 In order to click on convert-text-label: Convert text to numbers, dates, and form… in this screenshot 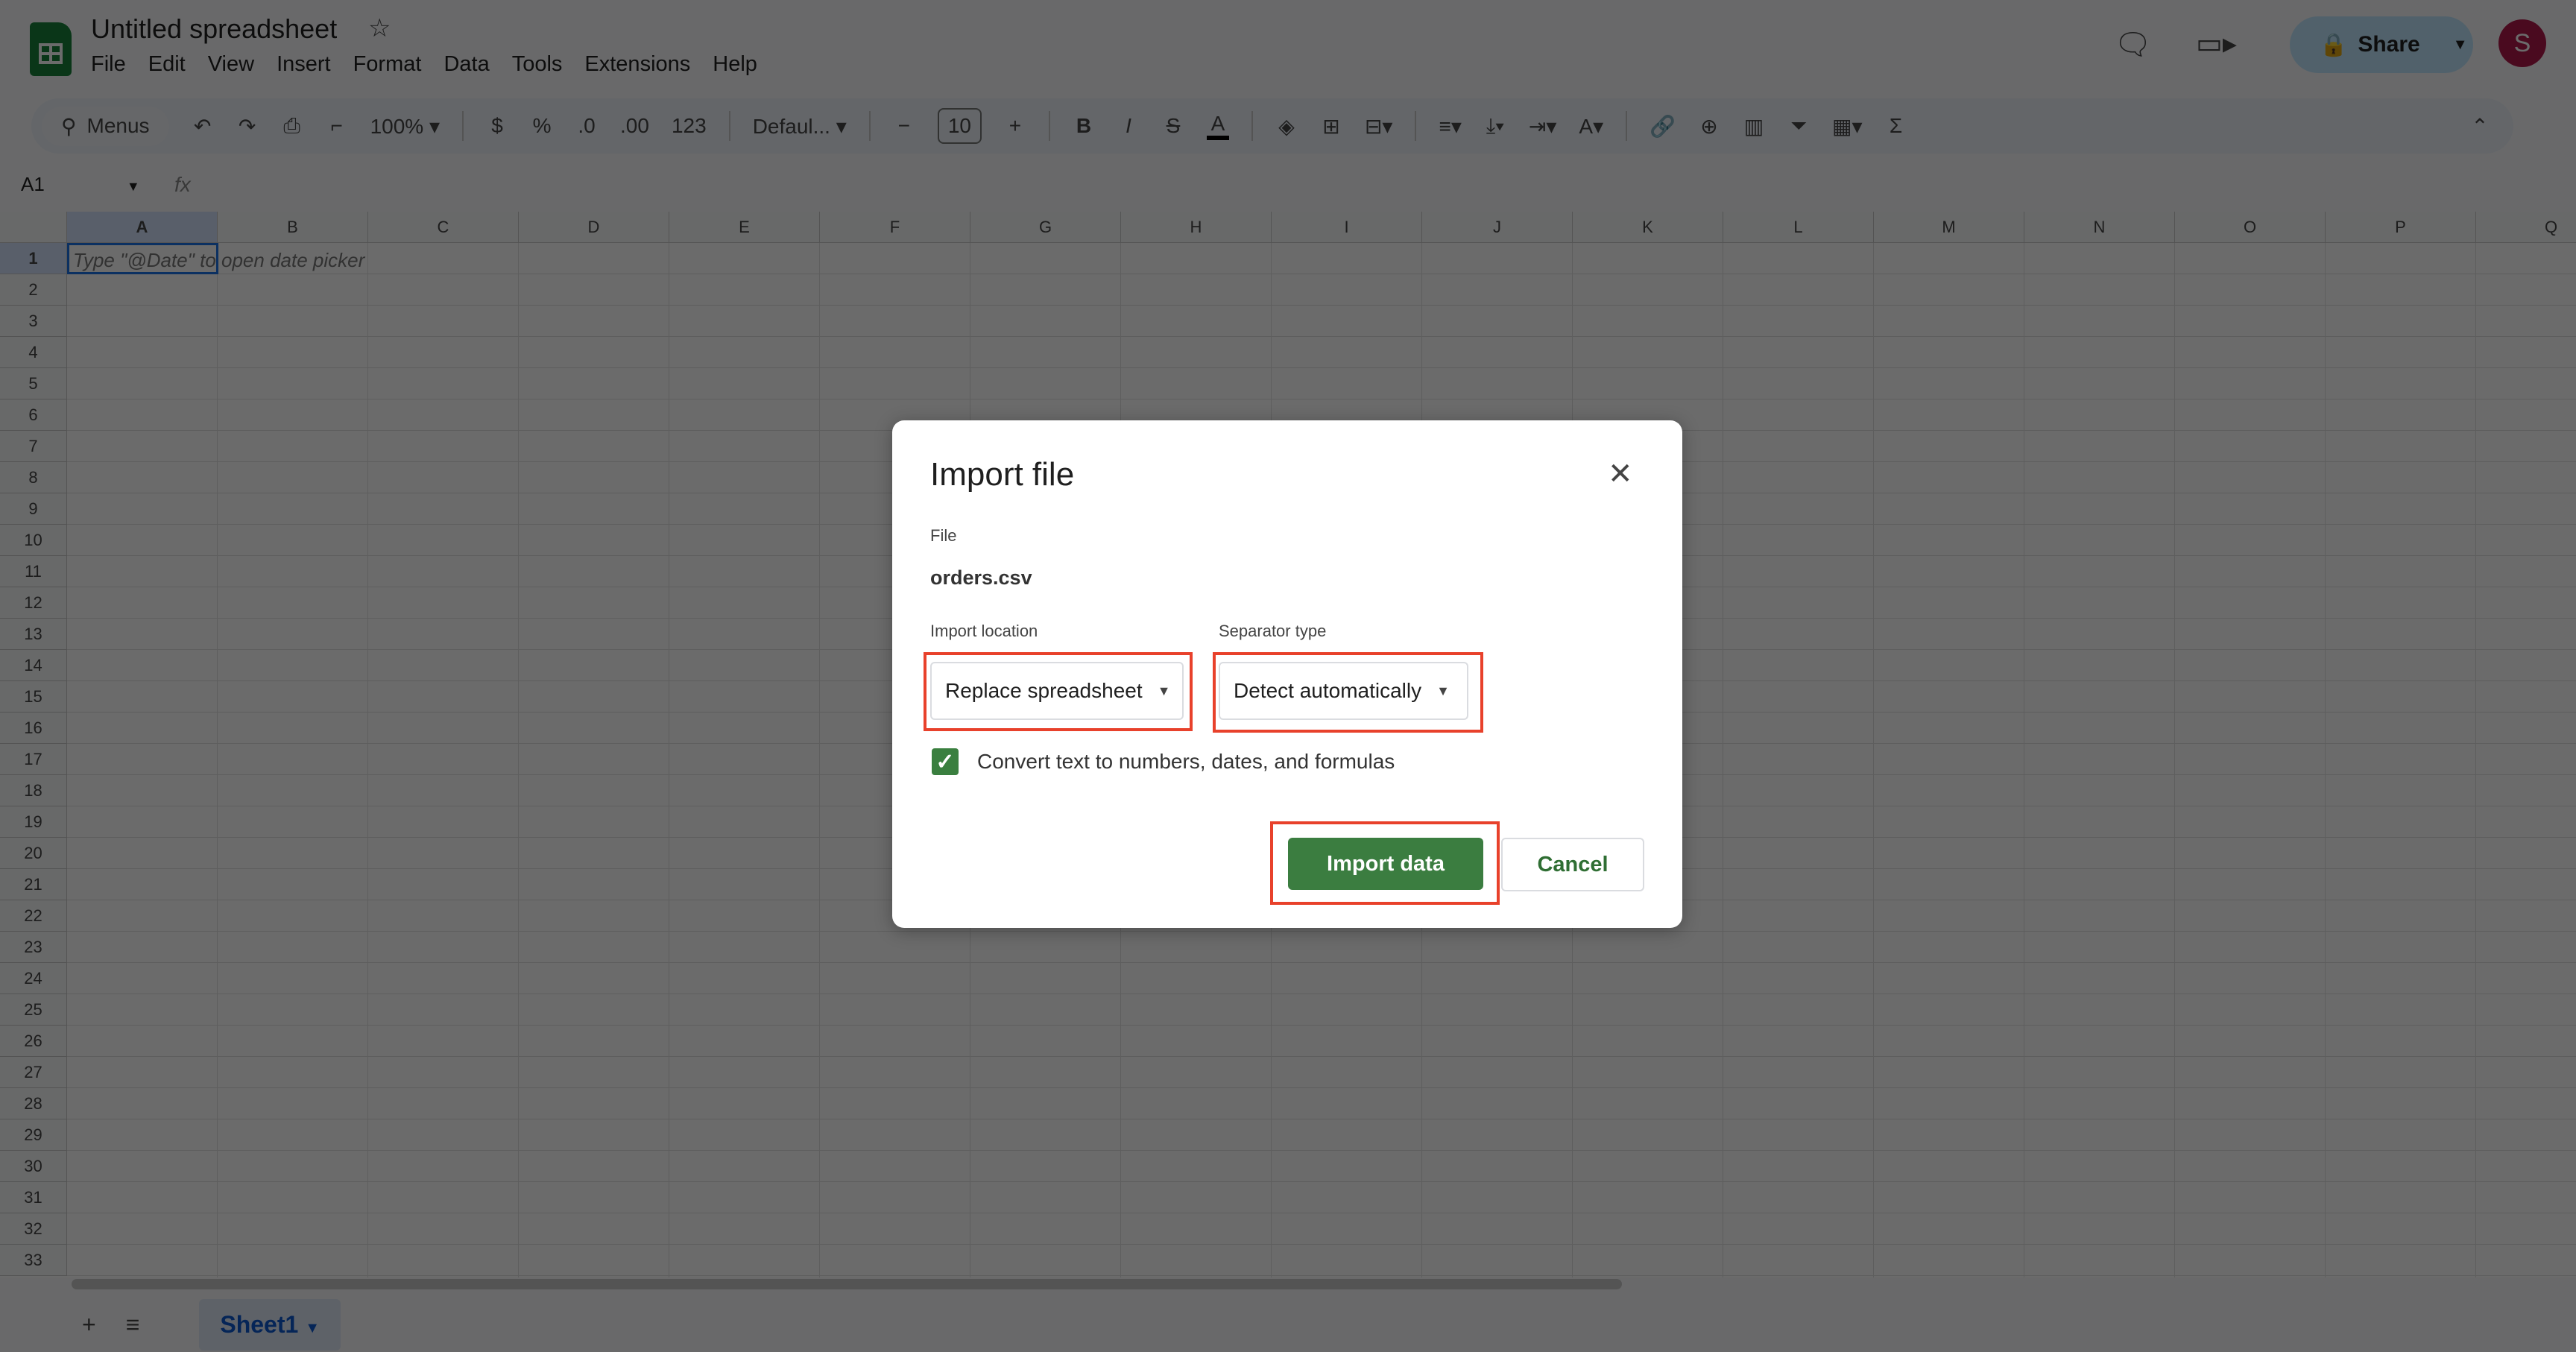, I will do `click(1186, 762)`.